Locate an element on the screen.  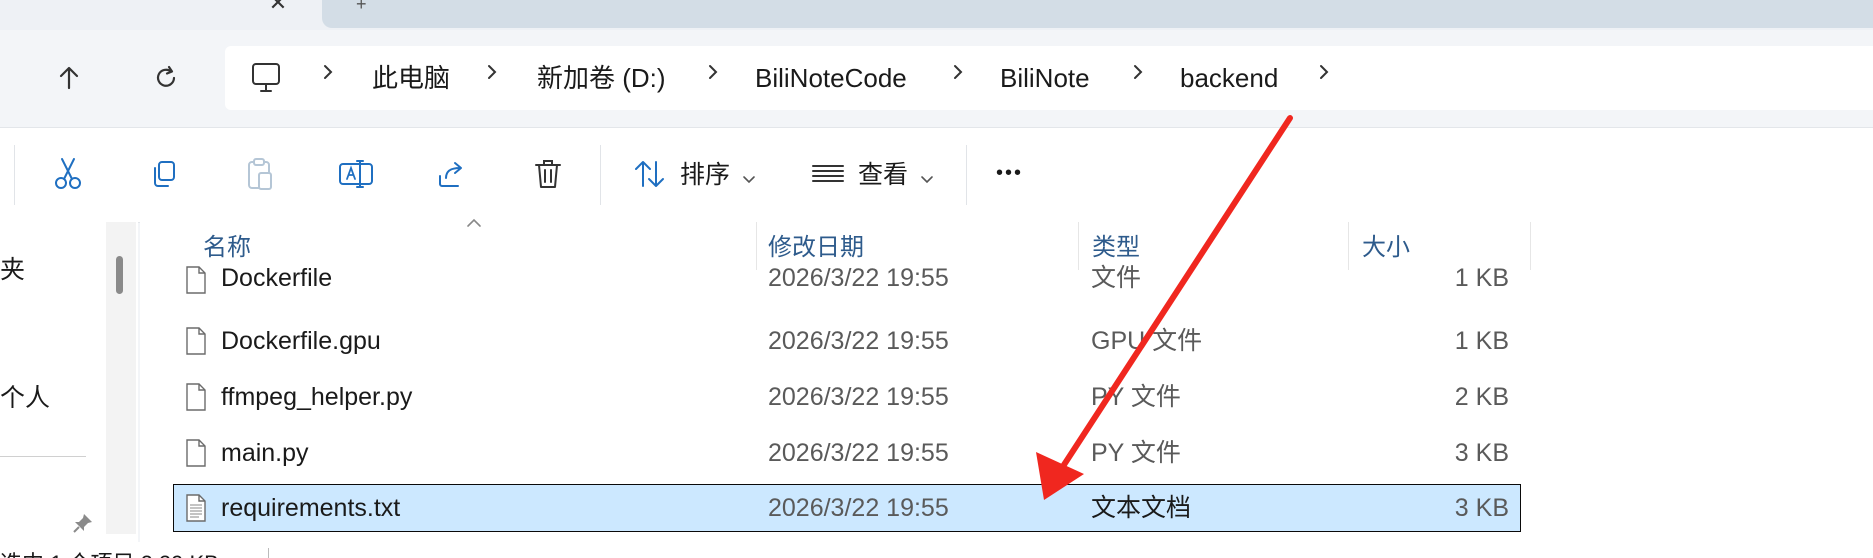
paste-button is located at coordinates (260, 174).